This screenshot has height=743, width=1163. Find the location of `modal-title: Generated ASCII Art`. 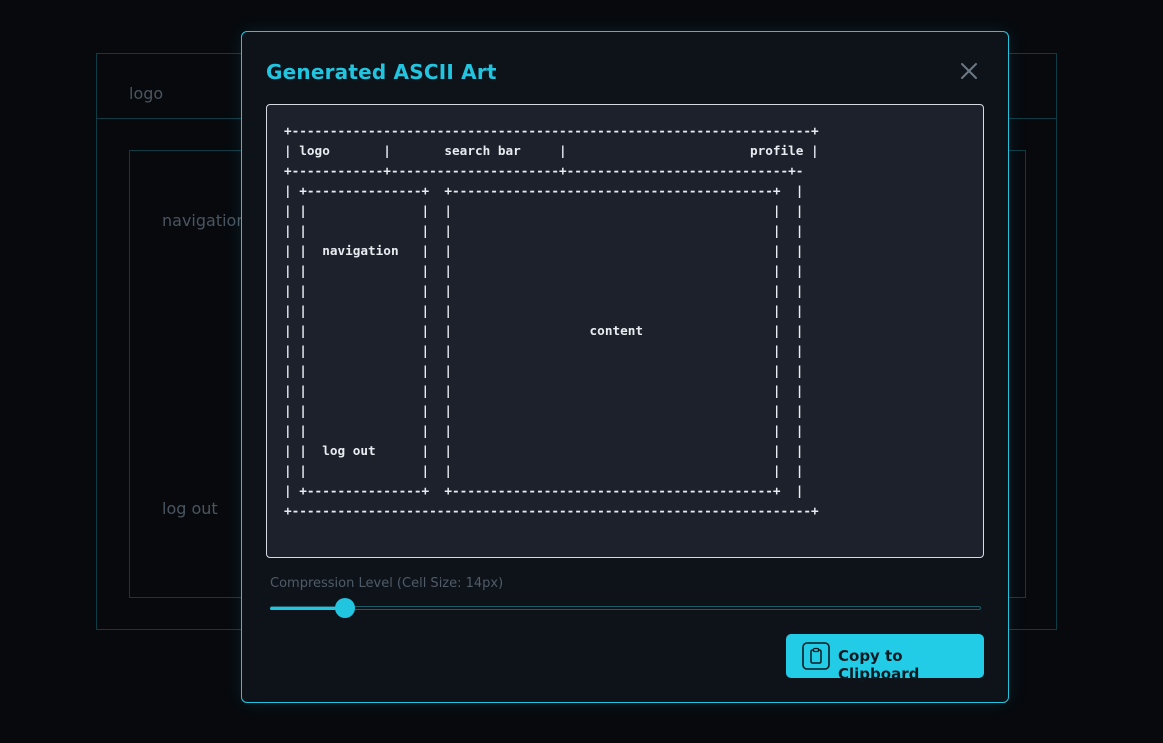

modal-title: Generated ASCII Art is located at coordinates (381, 72).